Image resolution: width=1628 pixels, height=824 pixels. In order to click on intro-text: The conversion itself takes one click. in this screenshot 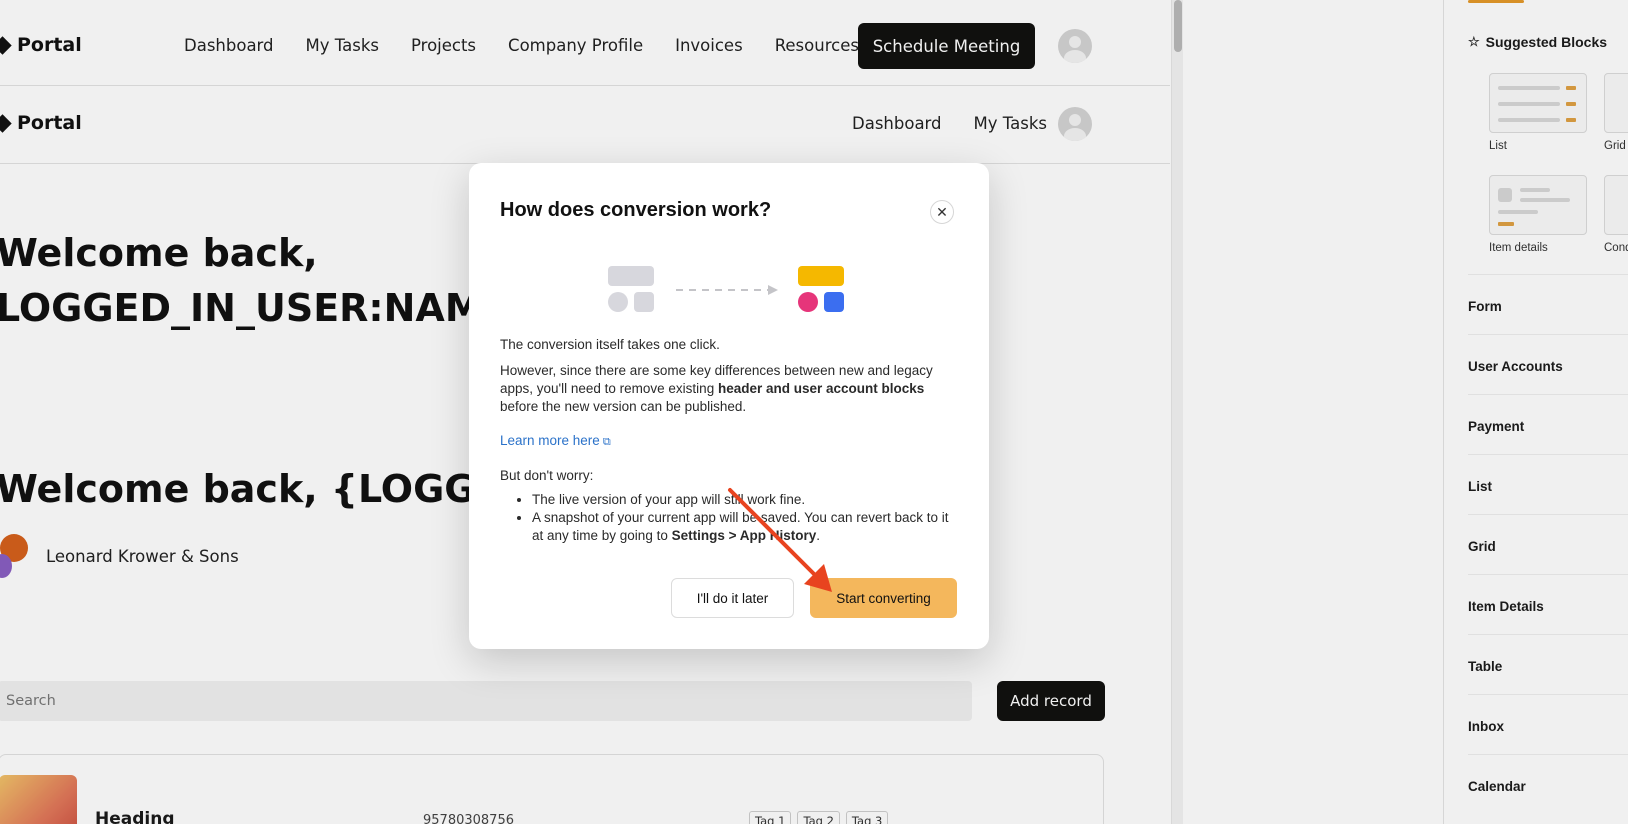, I will do `click(610, 344)`.